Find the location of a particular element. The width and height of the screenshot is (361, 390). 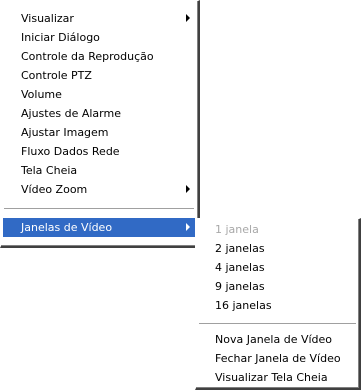

menu-item-video-zoom: Vídeo Zoom is located at coordinates (99, 189).